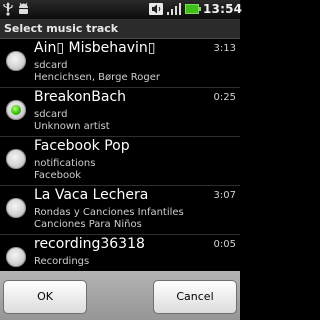  Describe the element at coordinates (72, 126) in the screenshot. I see `track-artist: Unknown artist` at that location.